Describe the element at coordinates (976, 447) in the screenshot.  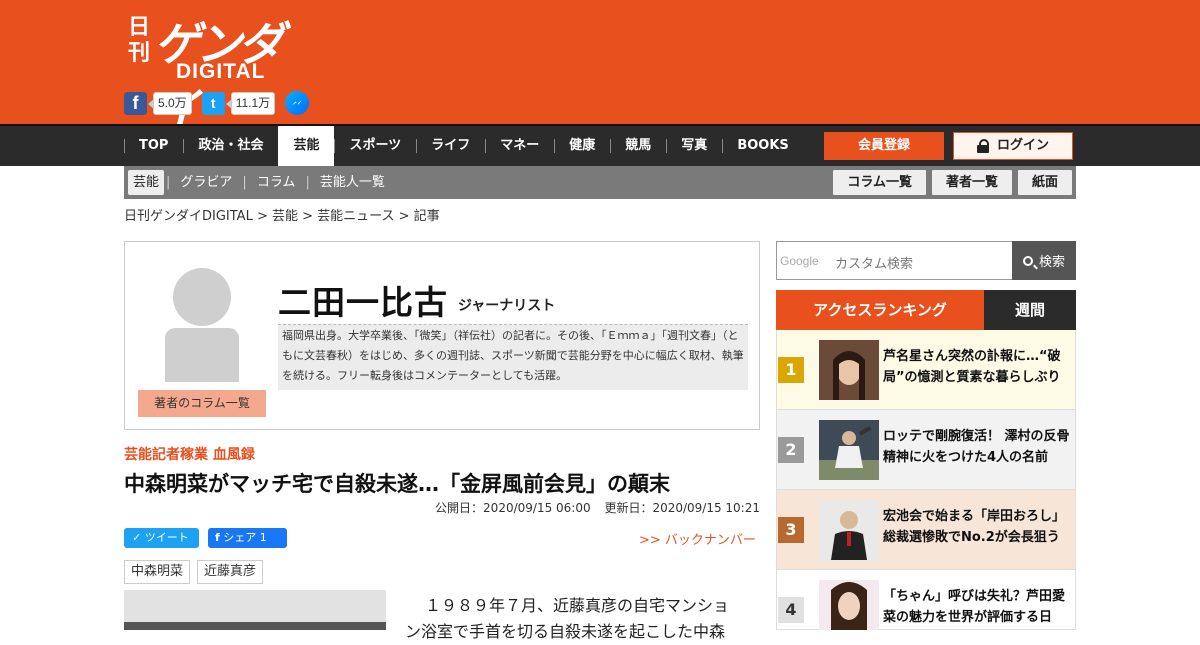
I see `rank-headline: ロッテで剛腕復活！ 澤村の反骨精神に火をつけた4人の名前` at that location.